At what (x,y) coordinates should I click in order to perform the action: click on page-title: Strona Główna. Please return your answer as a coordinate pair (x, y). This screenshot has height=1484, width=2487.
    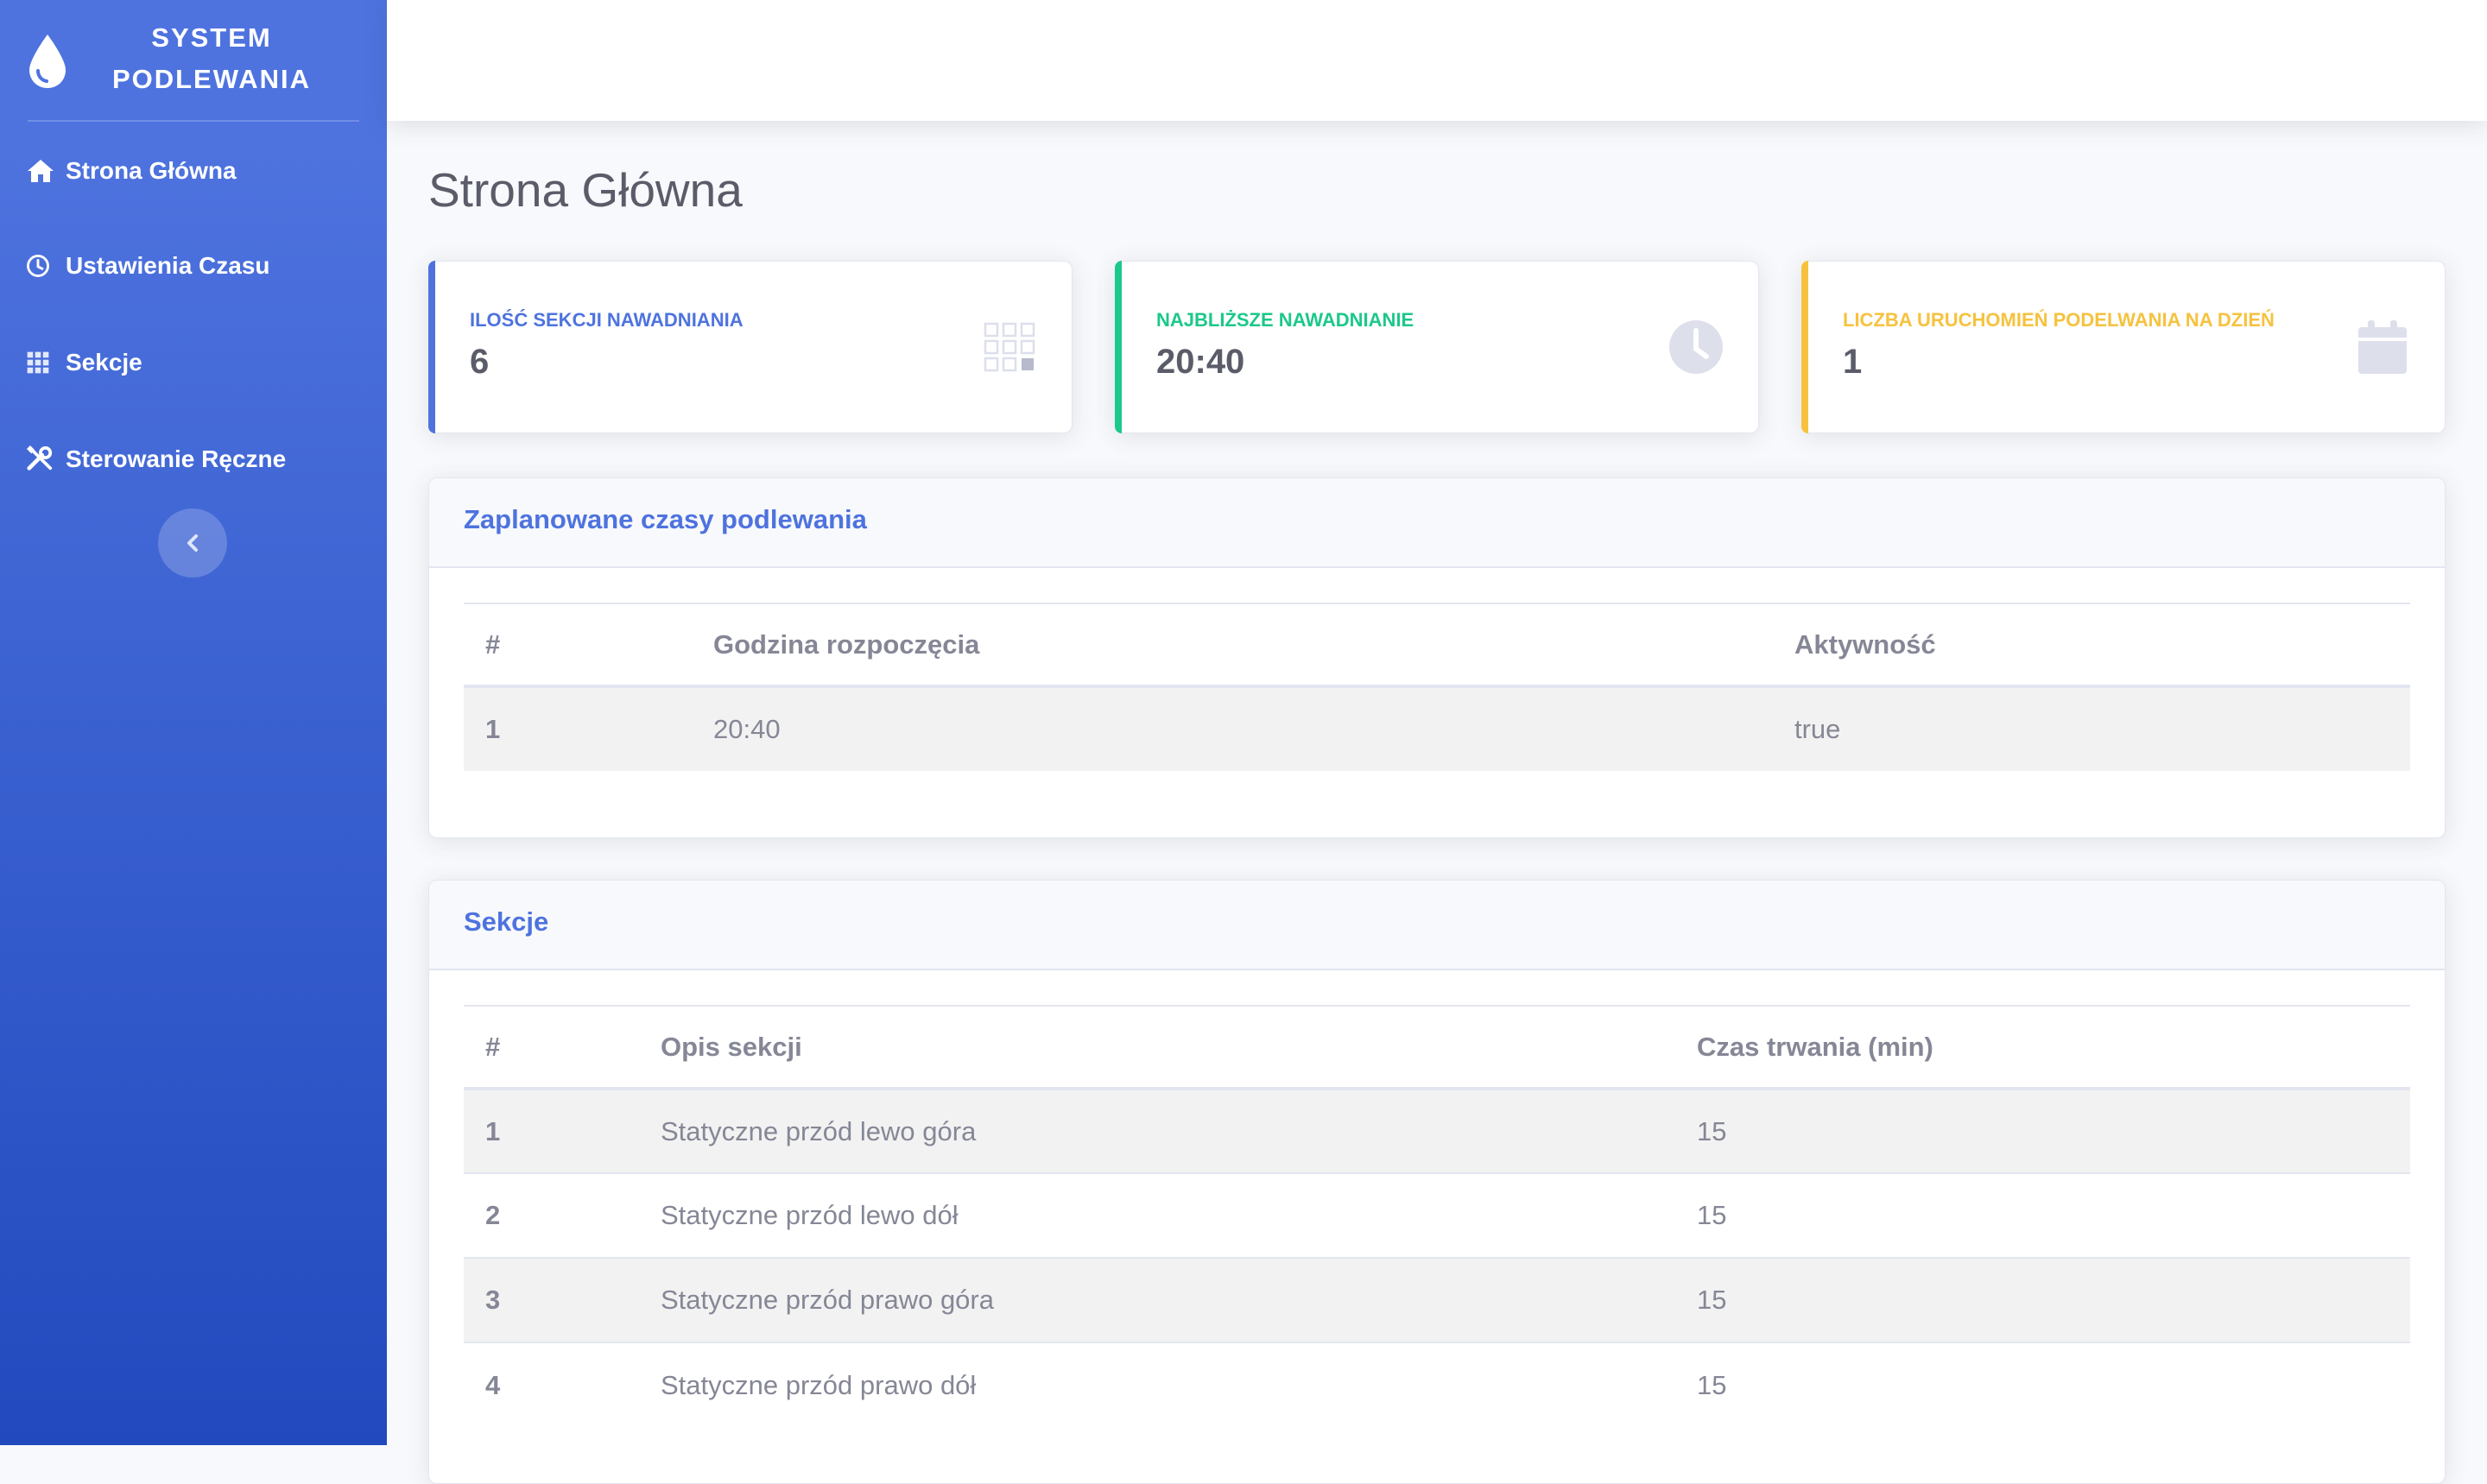
    Looking at the image, I should click on (585, 190).